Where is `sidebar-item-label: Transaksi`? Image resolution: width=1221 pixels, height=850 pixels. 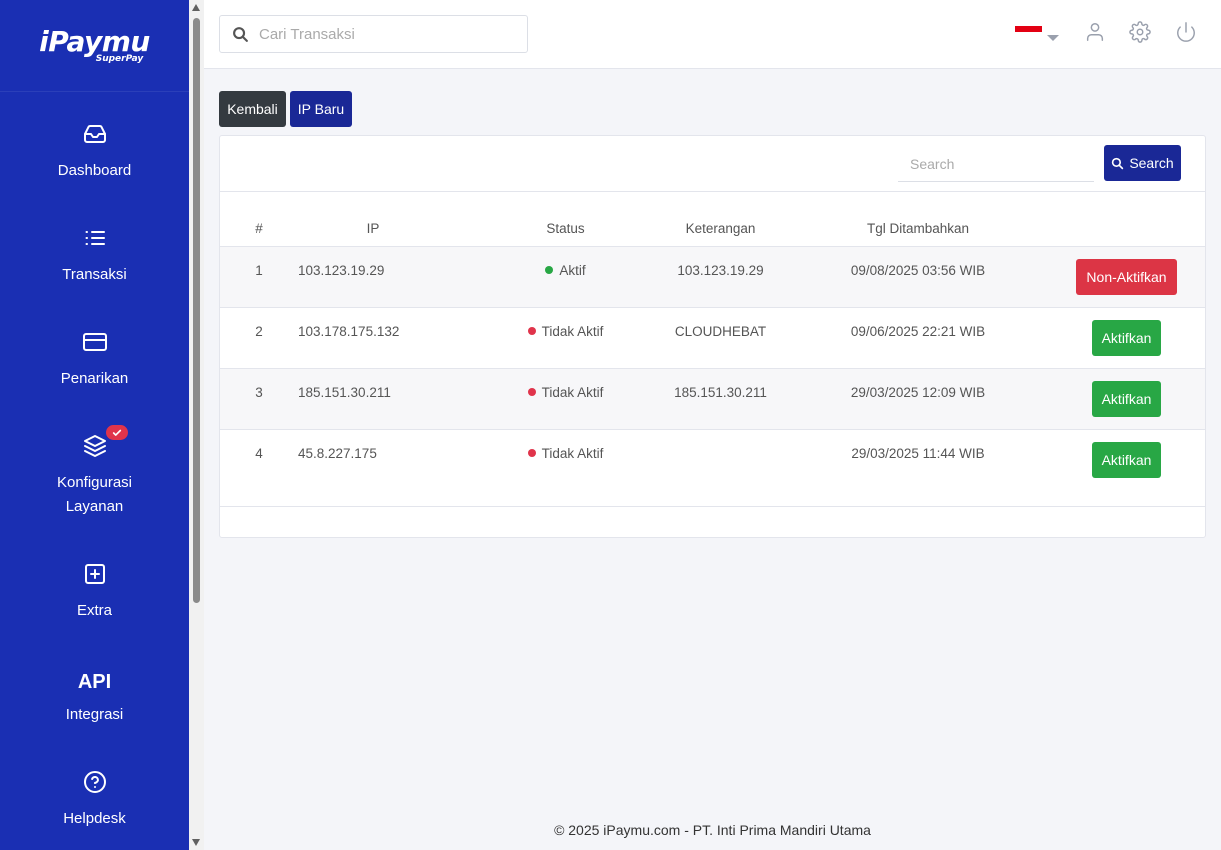
sidebar-item-label: Transaksi is located at coordinates (94, 274).